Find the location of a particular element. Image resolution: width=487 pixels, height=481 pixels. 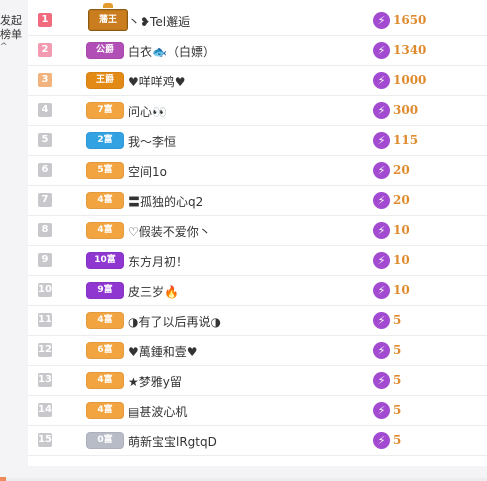

score-value: 1340 is located at coordinates (410, 50).